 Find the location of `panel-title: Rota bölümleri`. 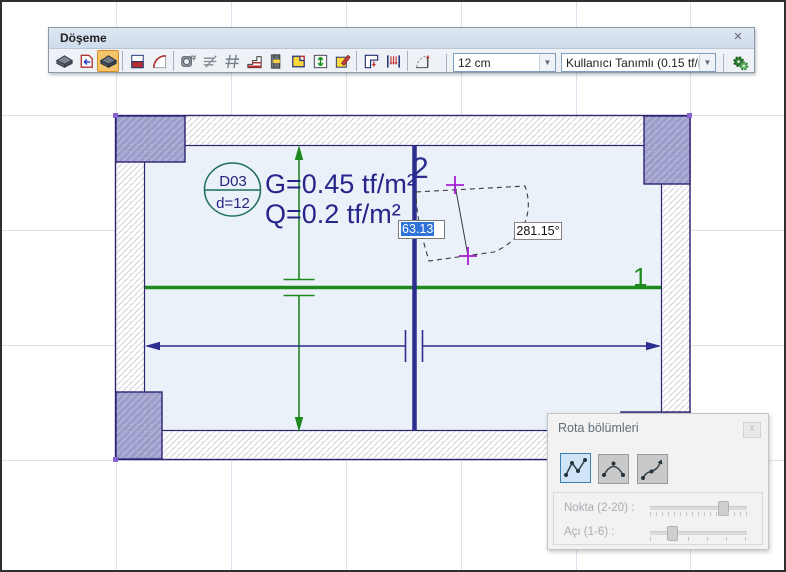

panel-title: Rota bölümleri is located at coordinates (598, 428).